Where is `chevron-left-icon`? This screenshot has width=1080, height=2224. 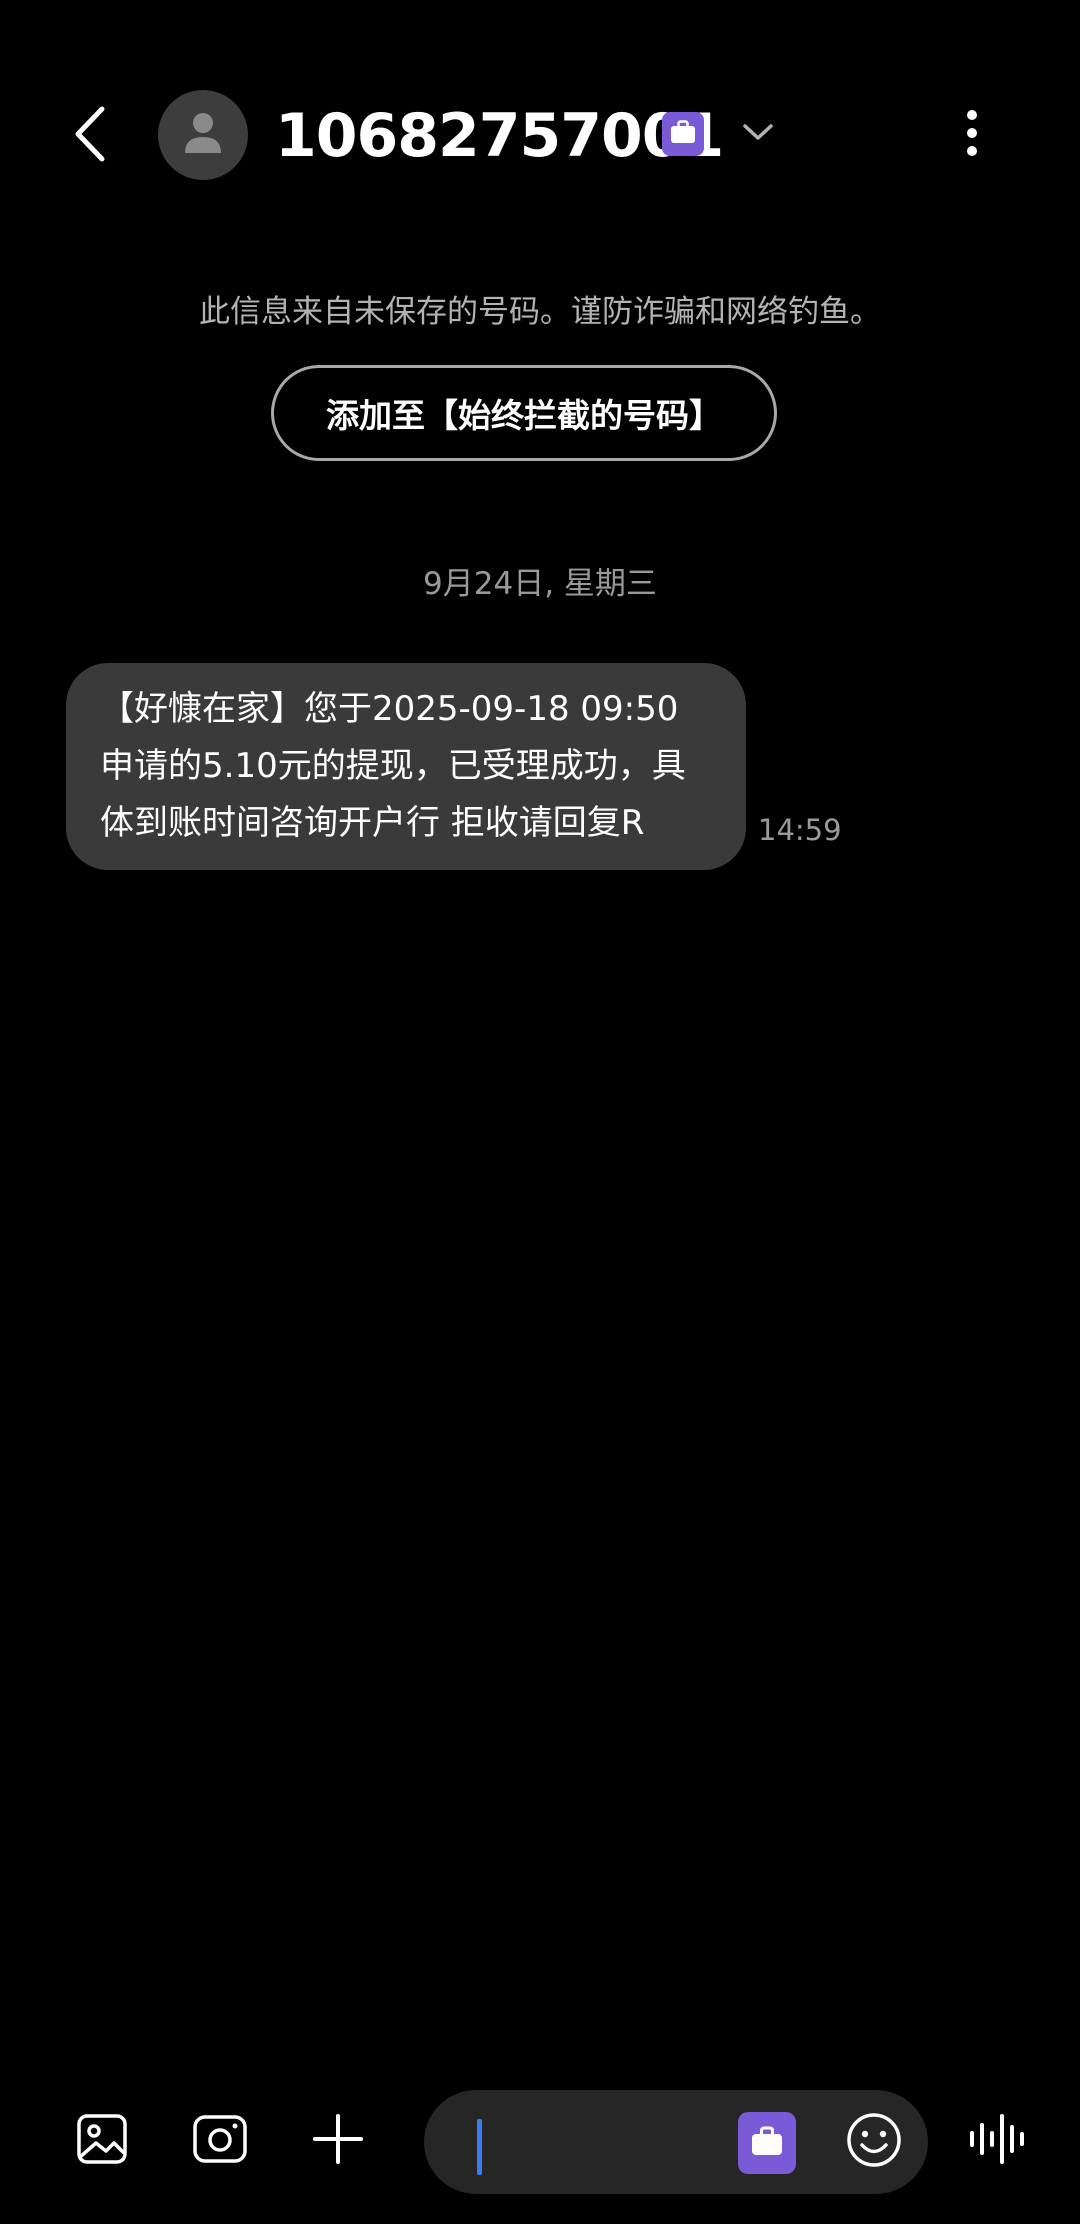 chevron-left-icon is located at coordinates (90, 136).